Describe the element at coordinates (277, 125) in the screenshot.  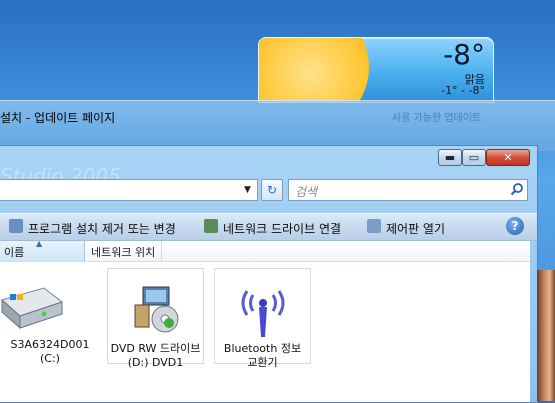
I see `update-window-titlebar: 설치 - 업데이트 페이지 사용 가능한 업데이트` at that location.